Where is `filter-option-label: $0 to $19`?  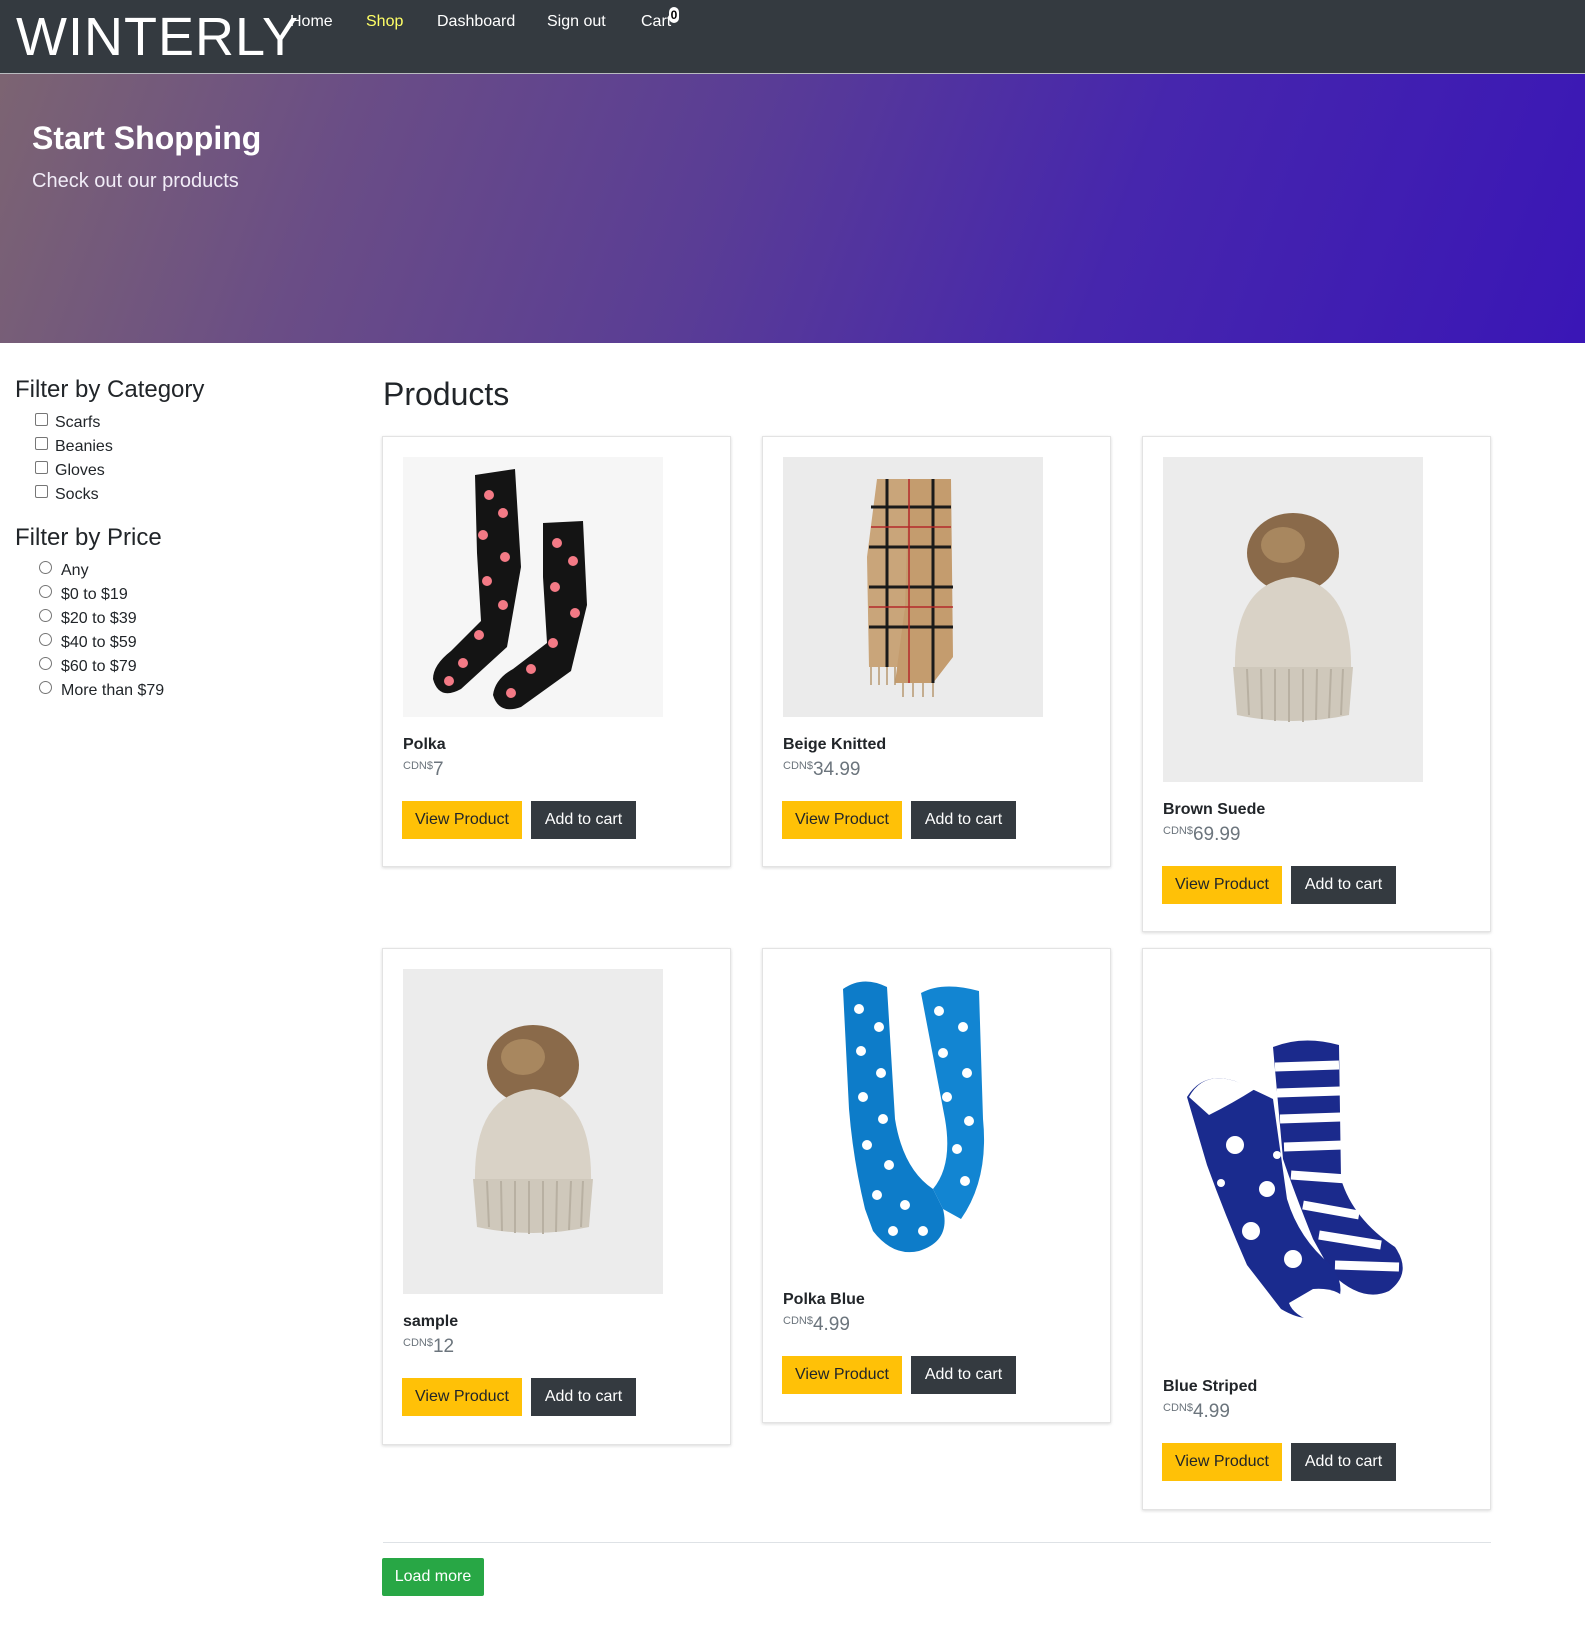
filter-option-label: $0 to $19 is located at coordinates (94, 594).